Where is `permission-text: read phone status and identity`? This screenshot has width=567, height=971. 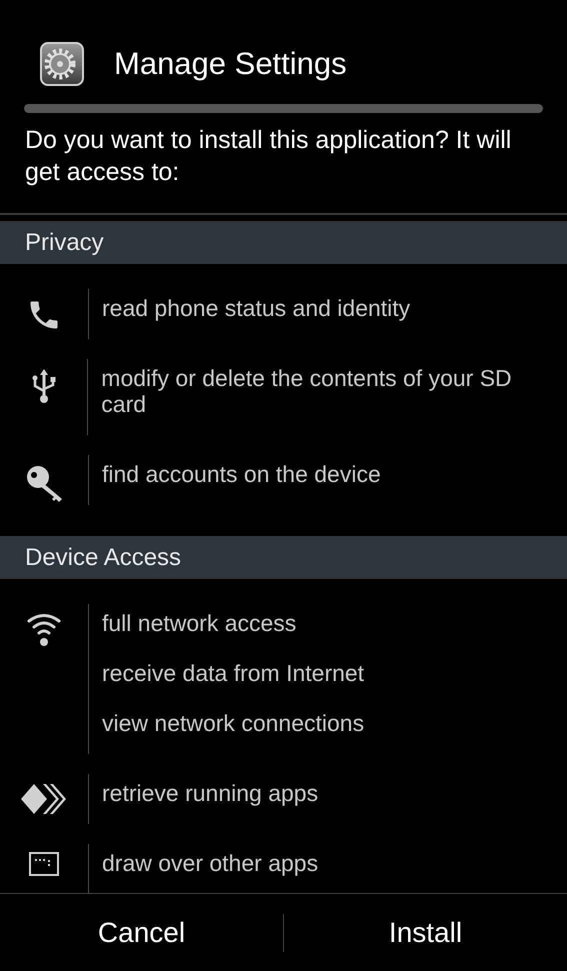 permission-text: read phone status and identity is located at coordinates (256, 308).